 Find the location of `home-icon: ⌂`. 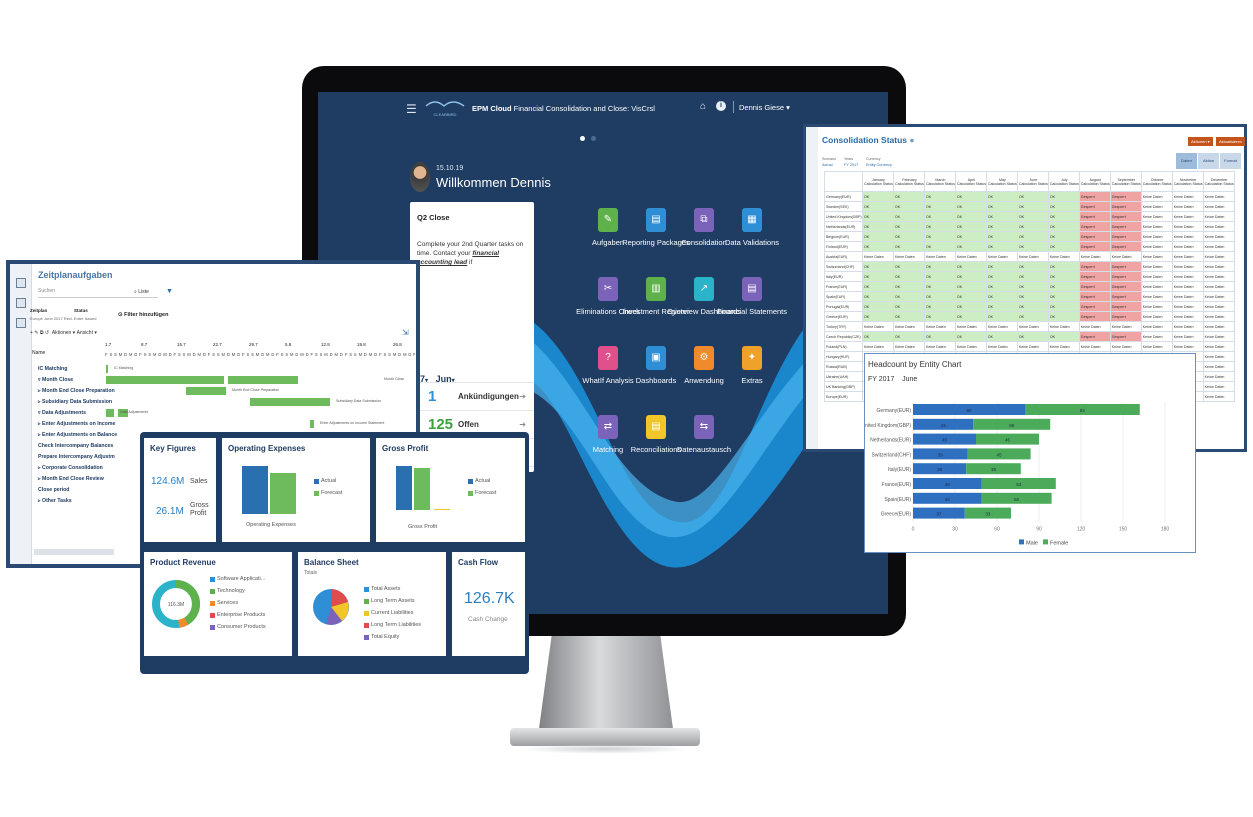

home-icon: ⌂ is located at coordinates (703, 106).